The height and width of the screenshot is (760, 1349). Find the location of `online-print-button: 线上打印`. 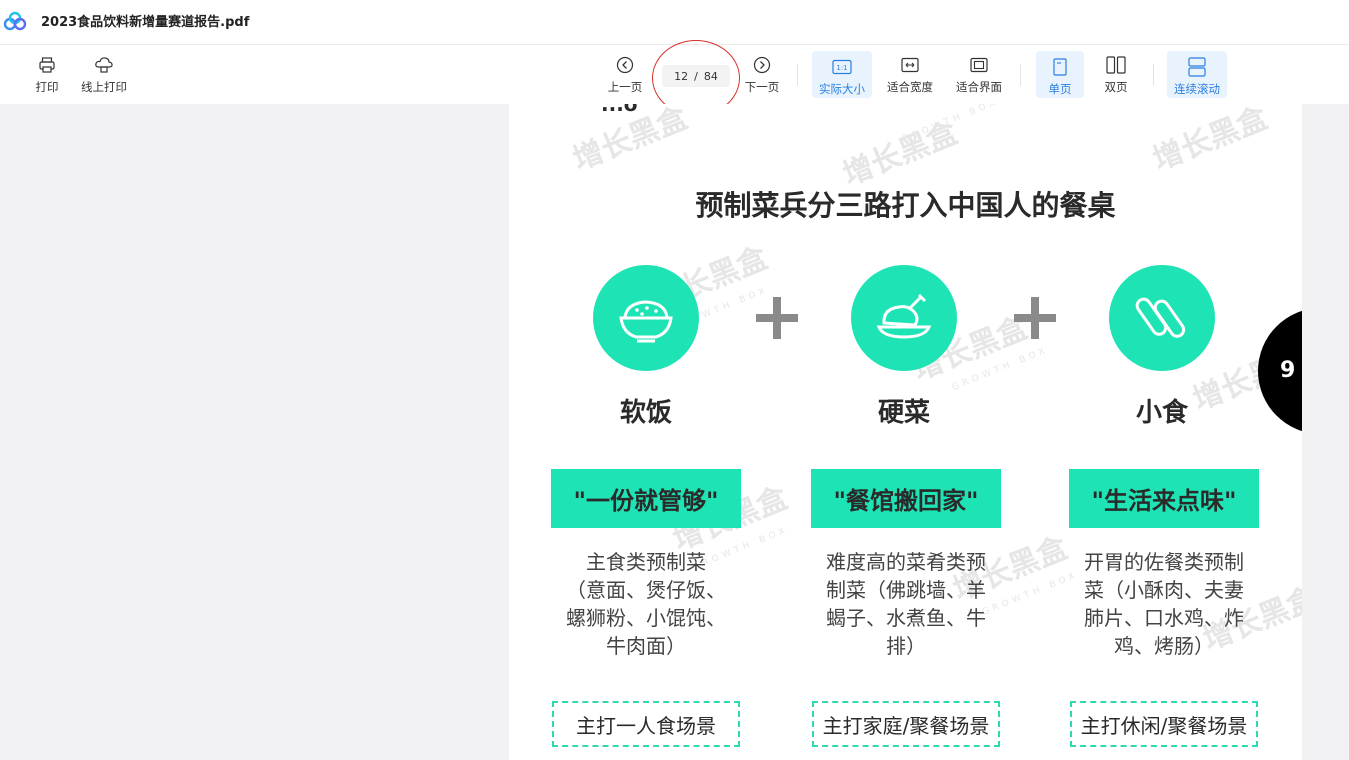

online-print-button: 线上打印 is located at coordinates (104, 74).